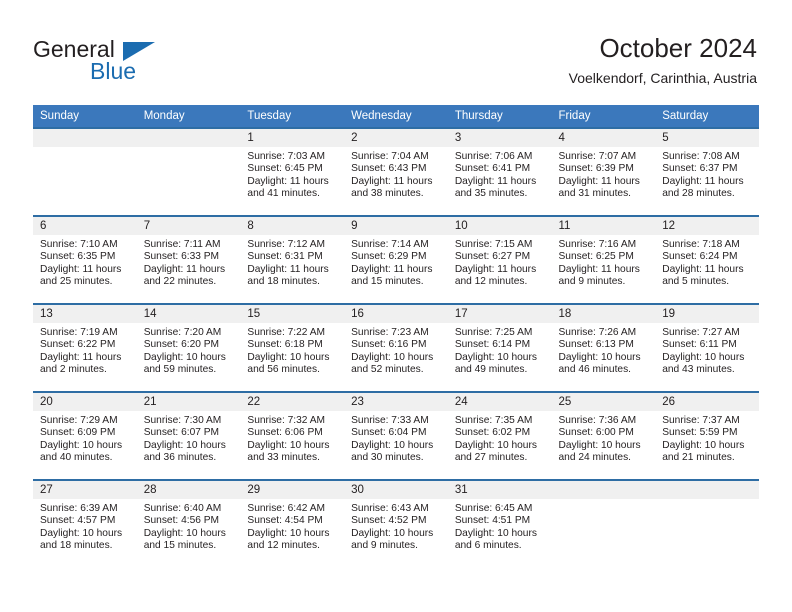 This screenshot has height=612, width=792. I want to click on day-daylight-line2-text: and 36 minutes., so click(180, 458).